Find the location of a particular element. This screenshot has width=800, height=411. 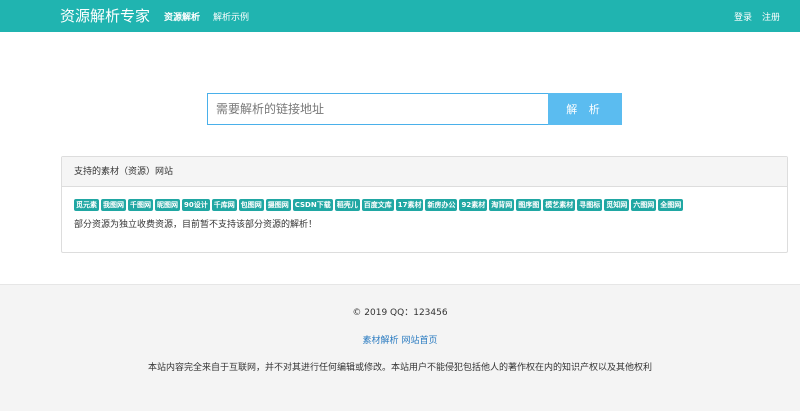

footer-link-material-parse: 素材解析 is located at coordinates (381, 341).